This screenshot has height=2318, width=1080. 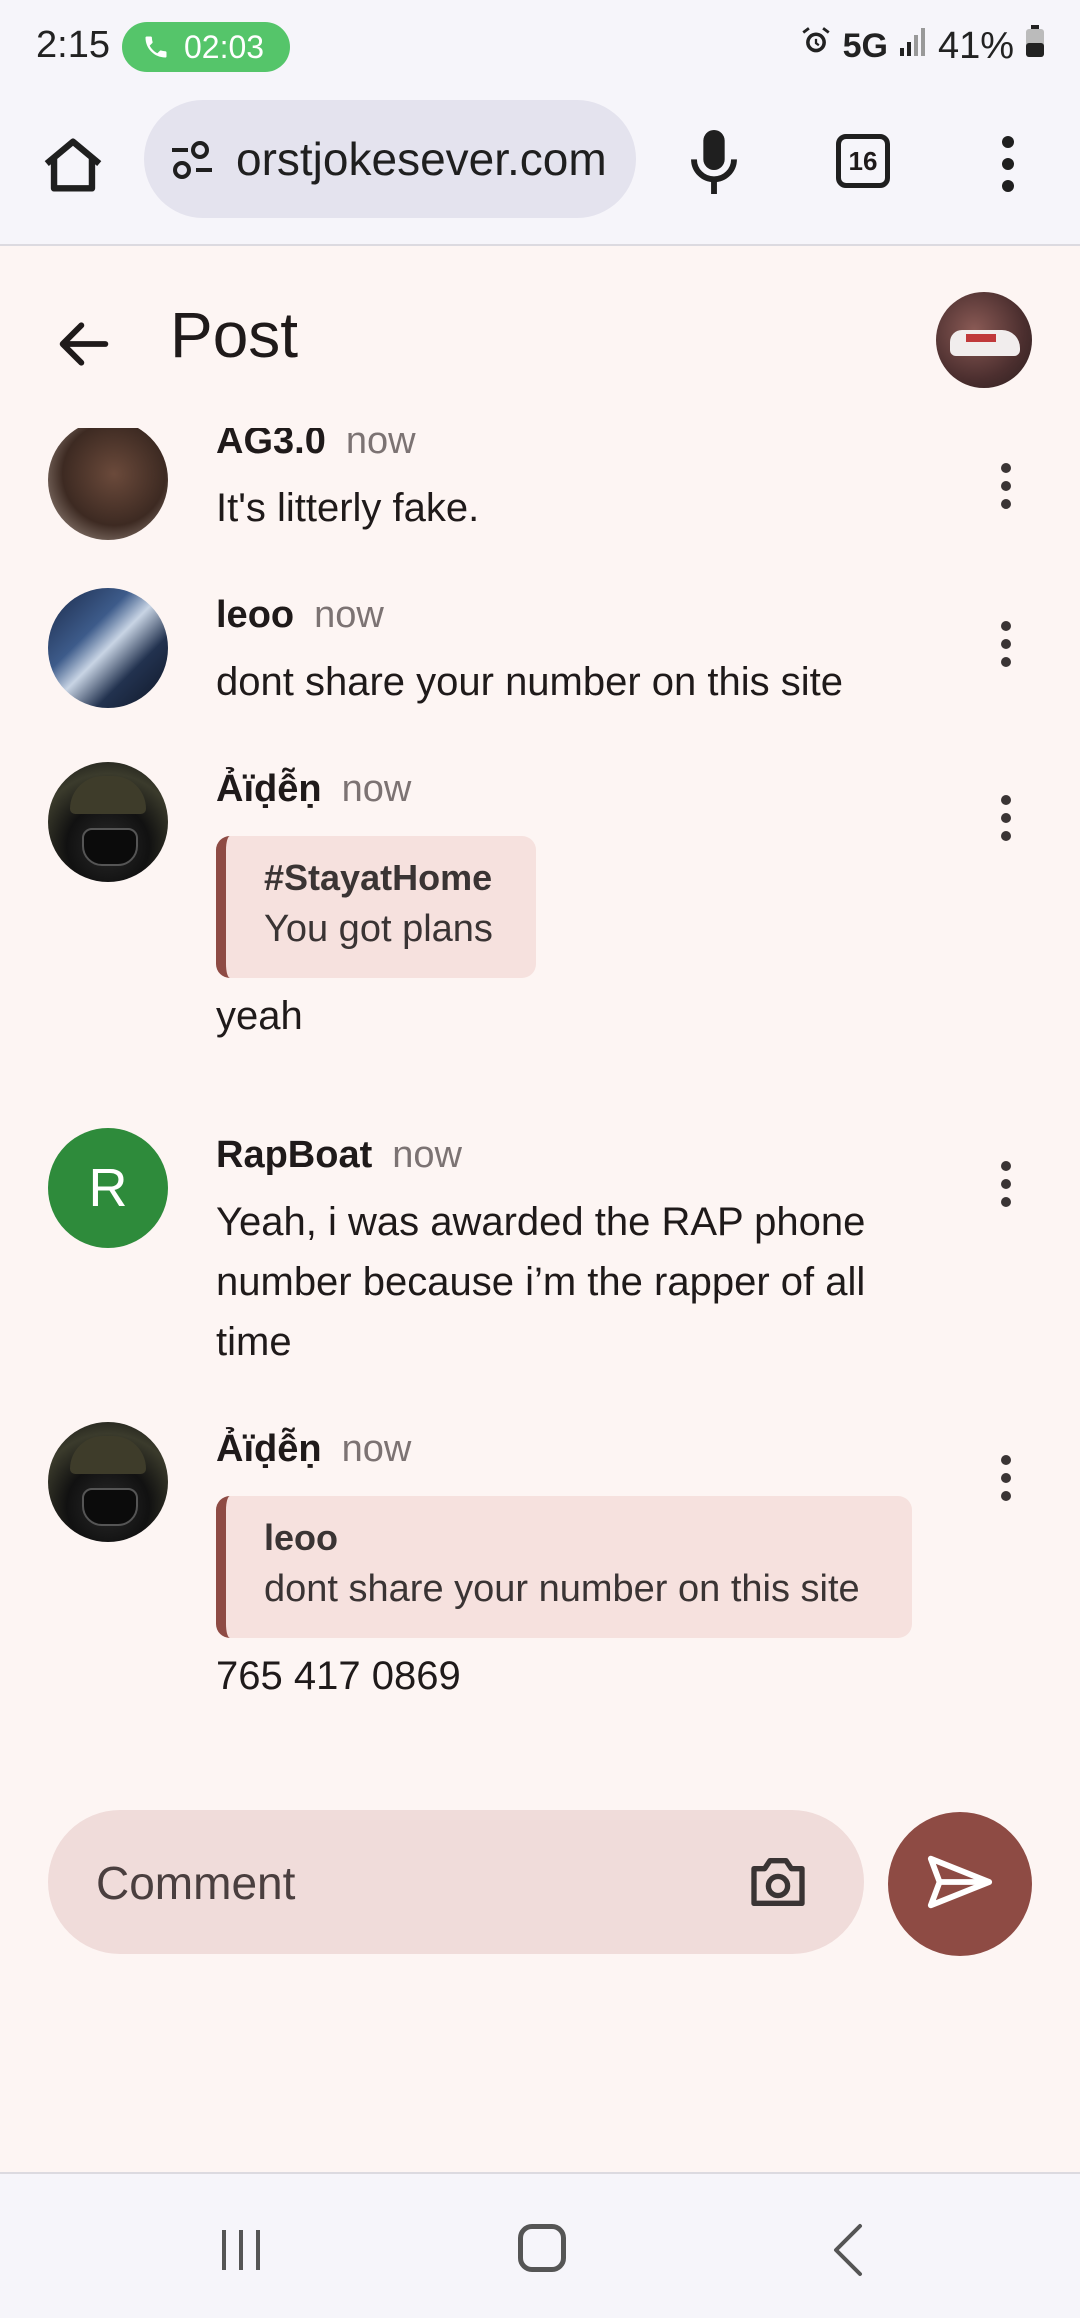 I want to click on phone-icon, so click(x=156, y=47).